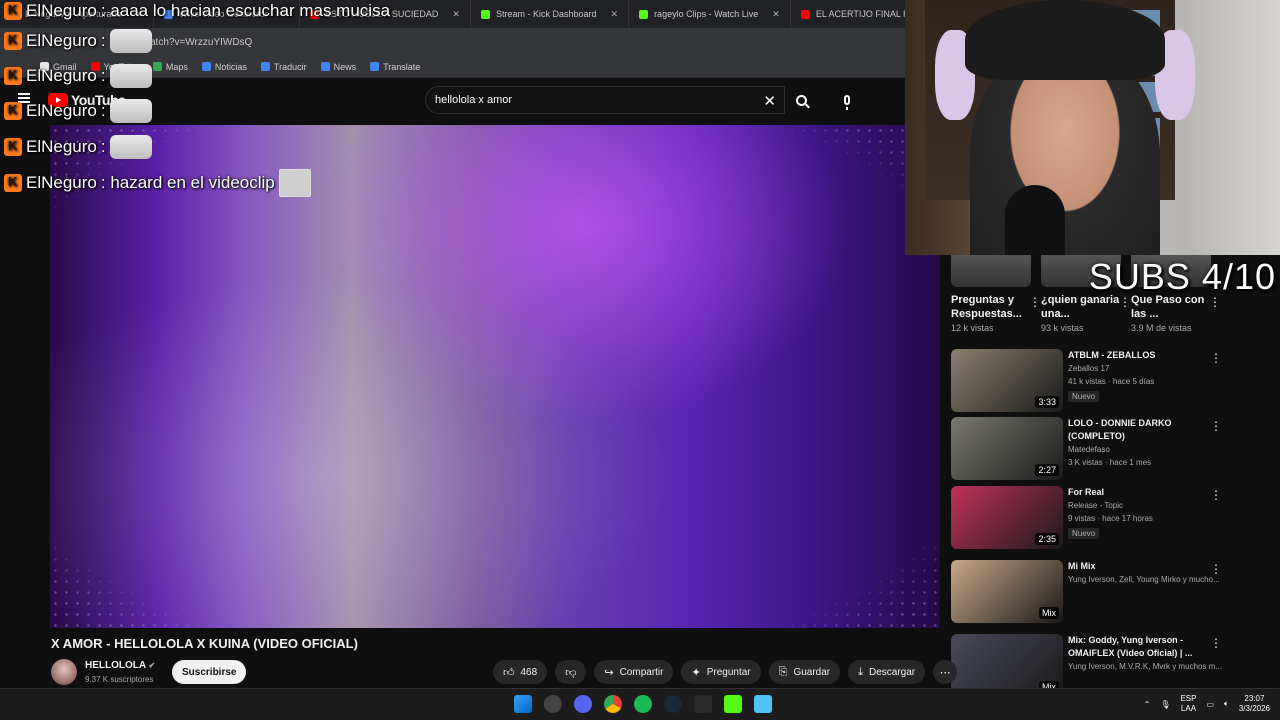  I want to click on spotify-icon, so click(643, 704).